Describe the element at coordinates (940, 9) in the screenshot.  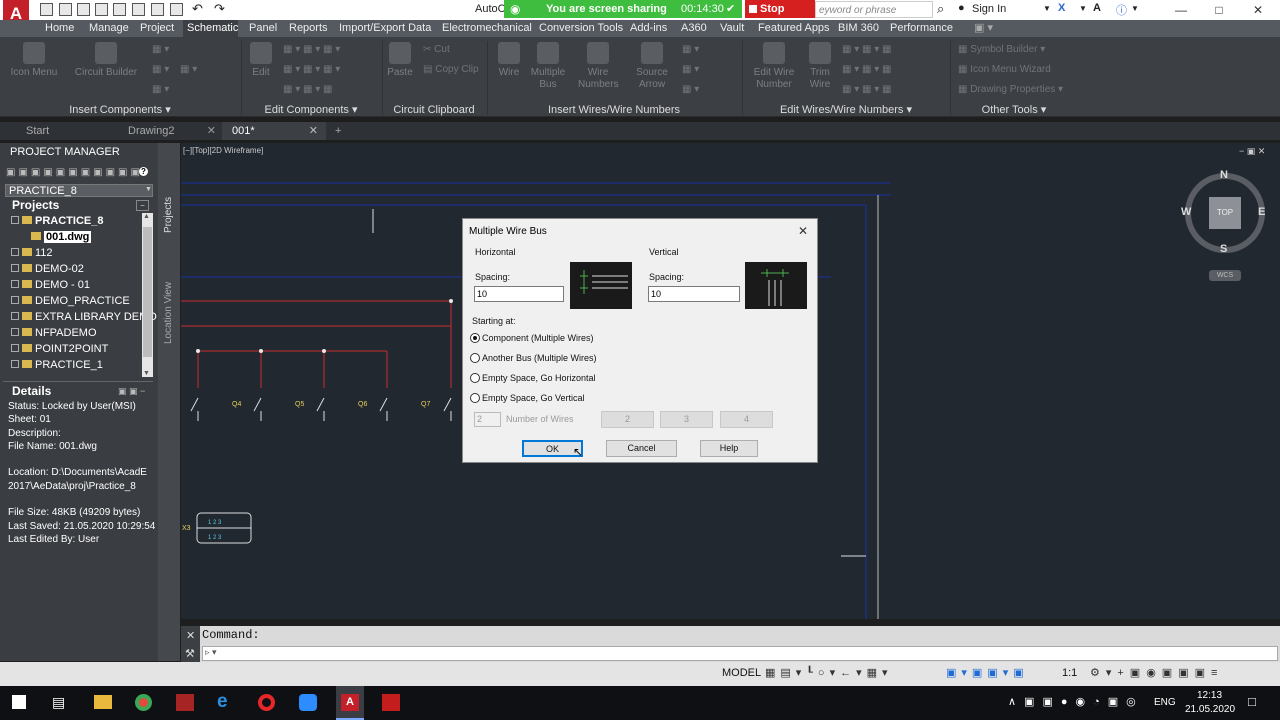
I see `search-icon: ⌕` at that location.